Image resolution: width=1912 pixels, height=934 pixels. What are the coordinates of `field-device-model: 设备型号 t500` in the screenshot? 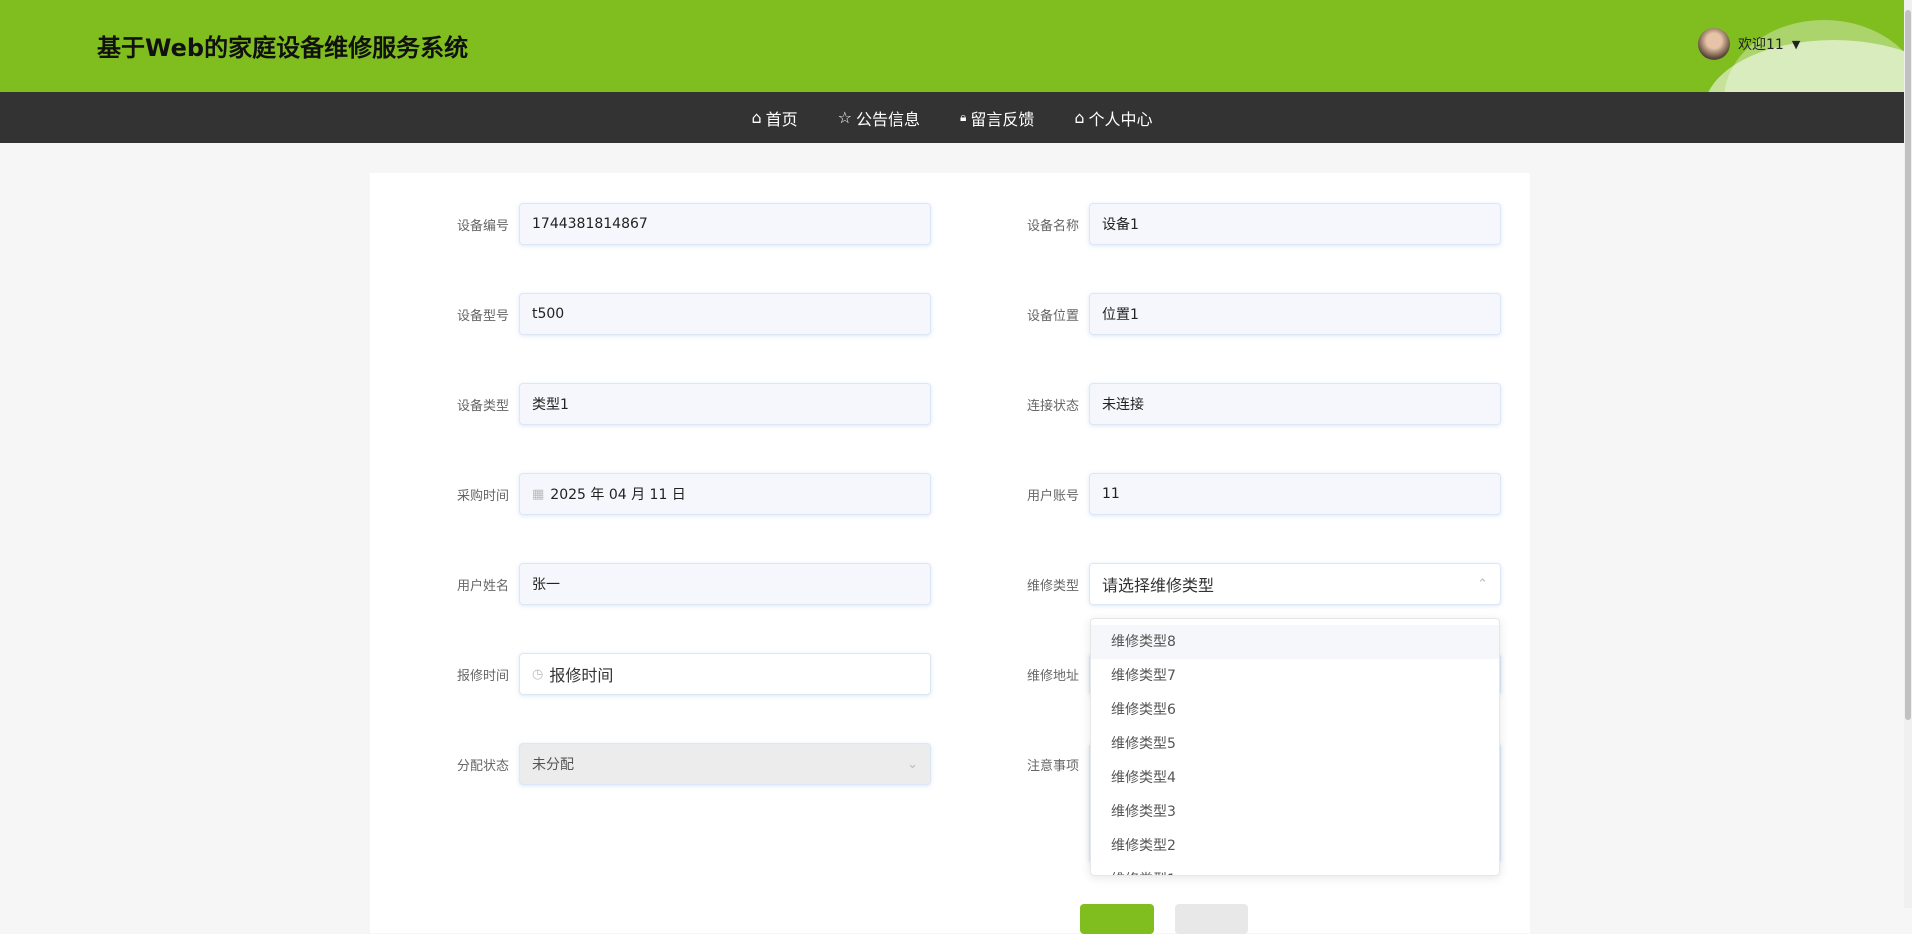 It's located at (655, 314).